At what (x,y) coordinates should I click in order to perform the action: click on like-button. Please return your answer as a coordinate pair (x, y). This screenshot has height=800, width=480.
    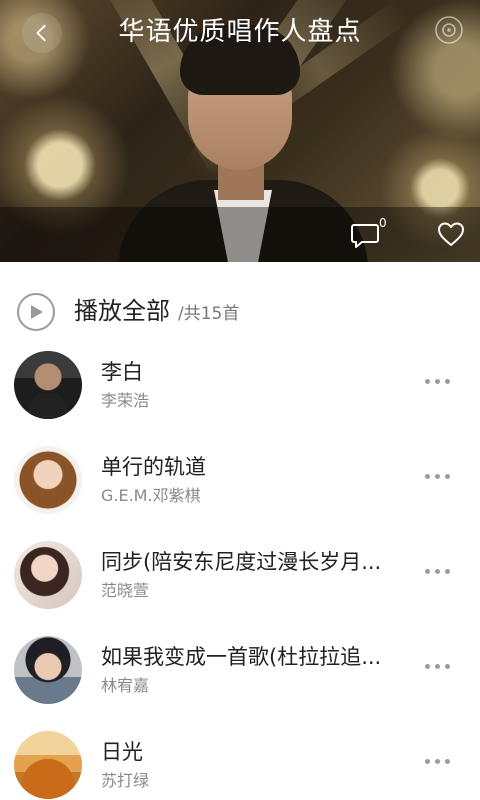
    Looking at the image, I should click on (452, 235).